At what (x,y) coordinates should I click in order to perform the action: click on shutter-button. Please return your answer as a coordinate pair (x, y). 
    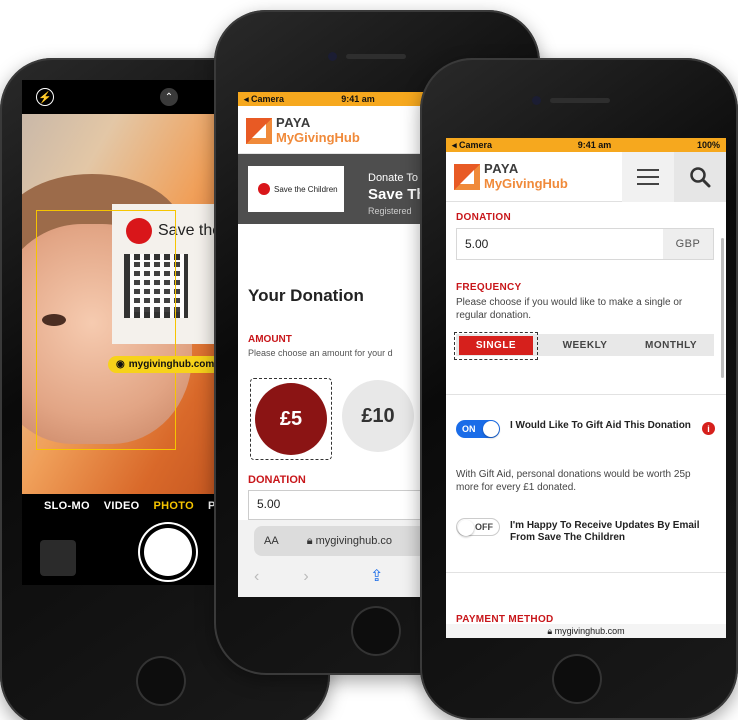
    Looking at the image, I should click on (168, 552).